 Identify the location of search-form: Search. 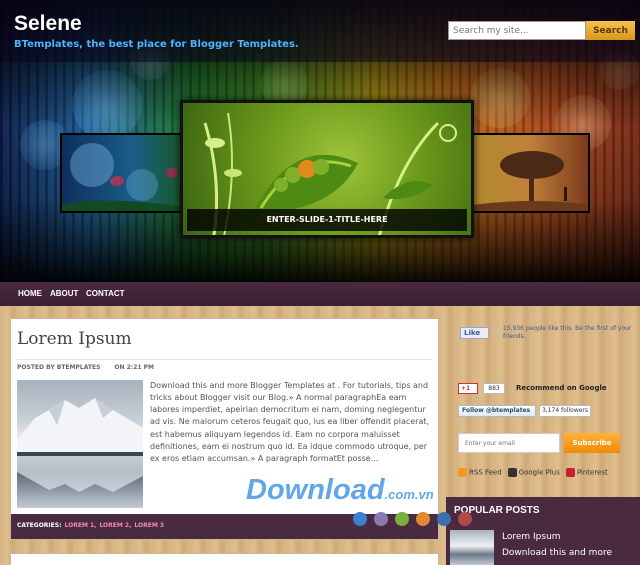
(541, 30).